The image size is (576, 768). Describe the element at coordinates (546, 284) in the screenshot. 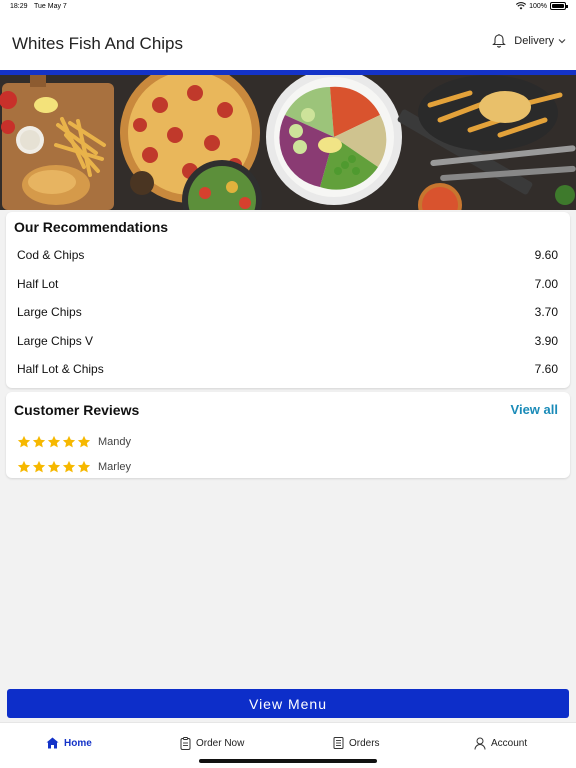

I see `item-price: 7.00` at that location.